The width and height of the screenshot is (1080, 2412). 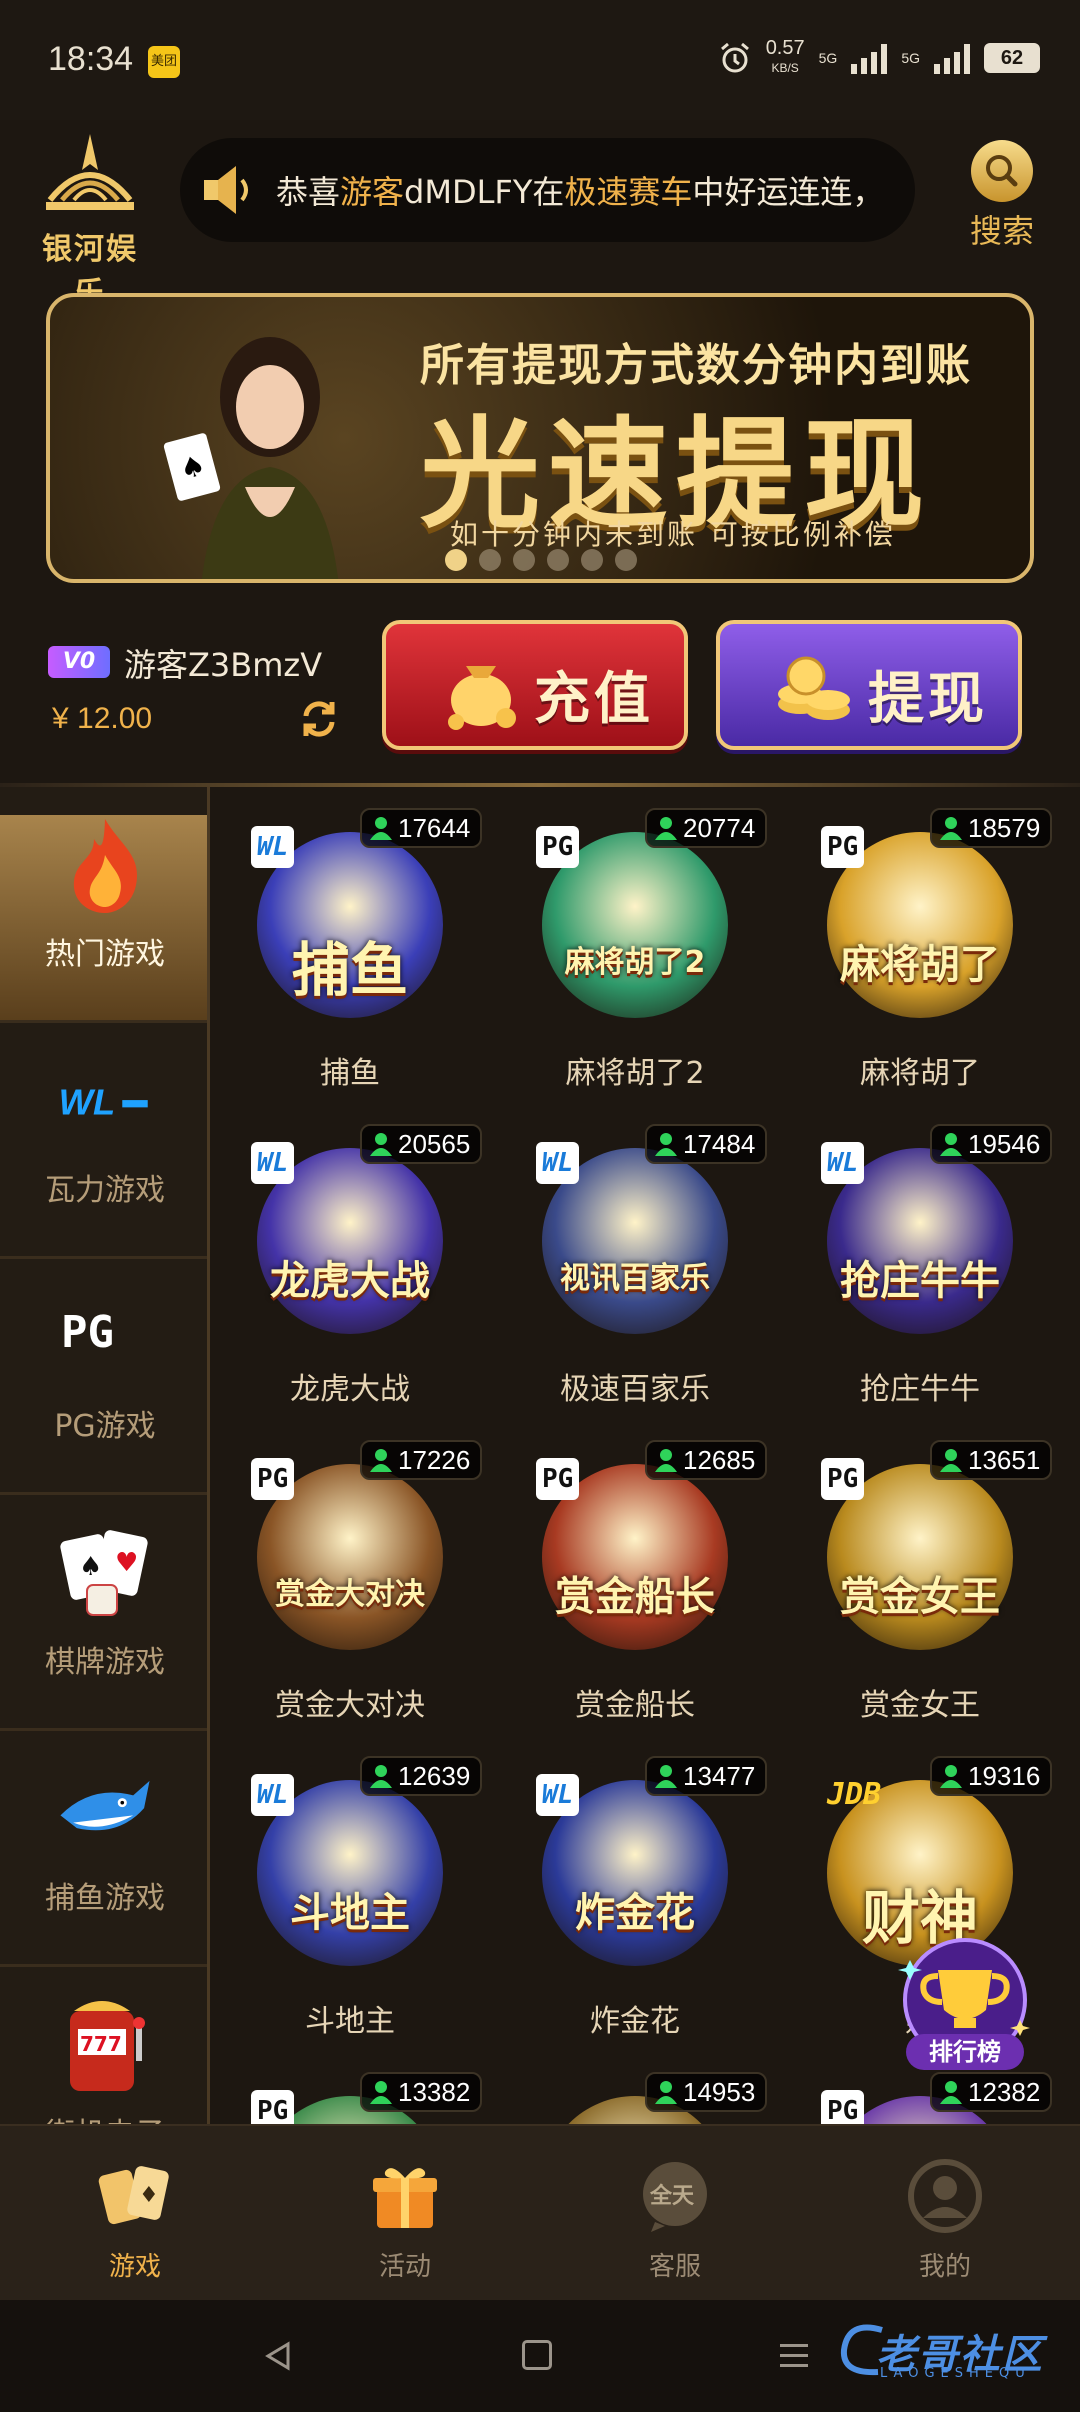 I want to click on bottom-tab-bar: ♦ 游戏 活动 全天 客服 我的, so click(x=540, y=2212).